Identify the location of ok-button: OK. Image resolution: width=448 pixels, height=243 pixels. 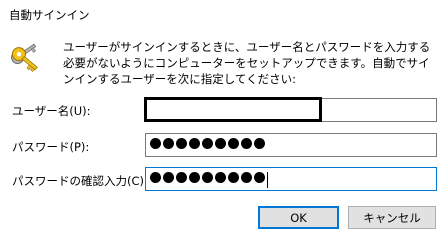
(298, 217).